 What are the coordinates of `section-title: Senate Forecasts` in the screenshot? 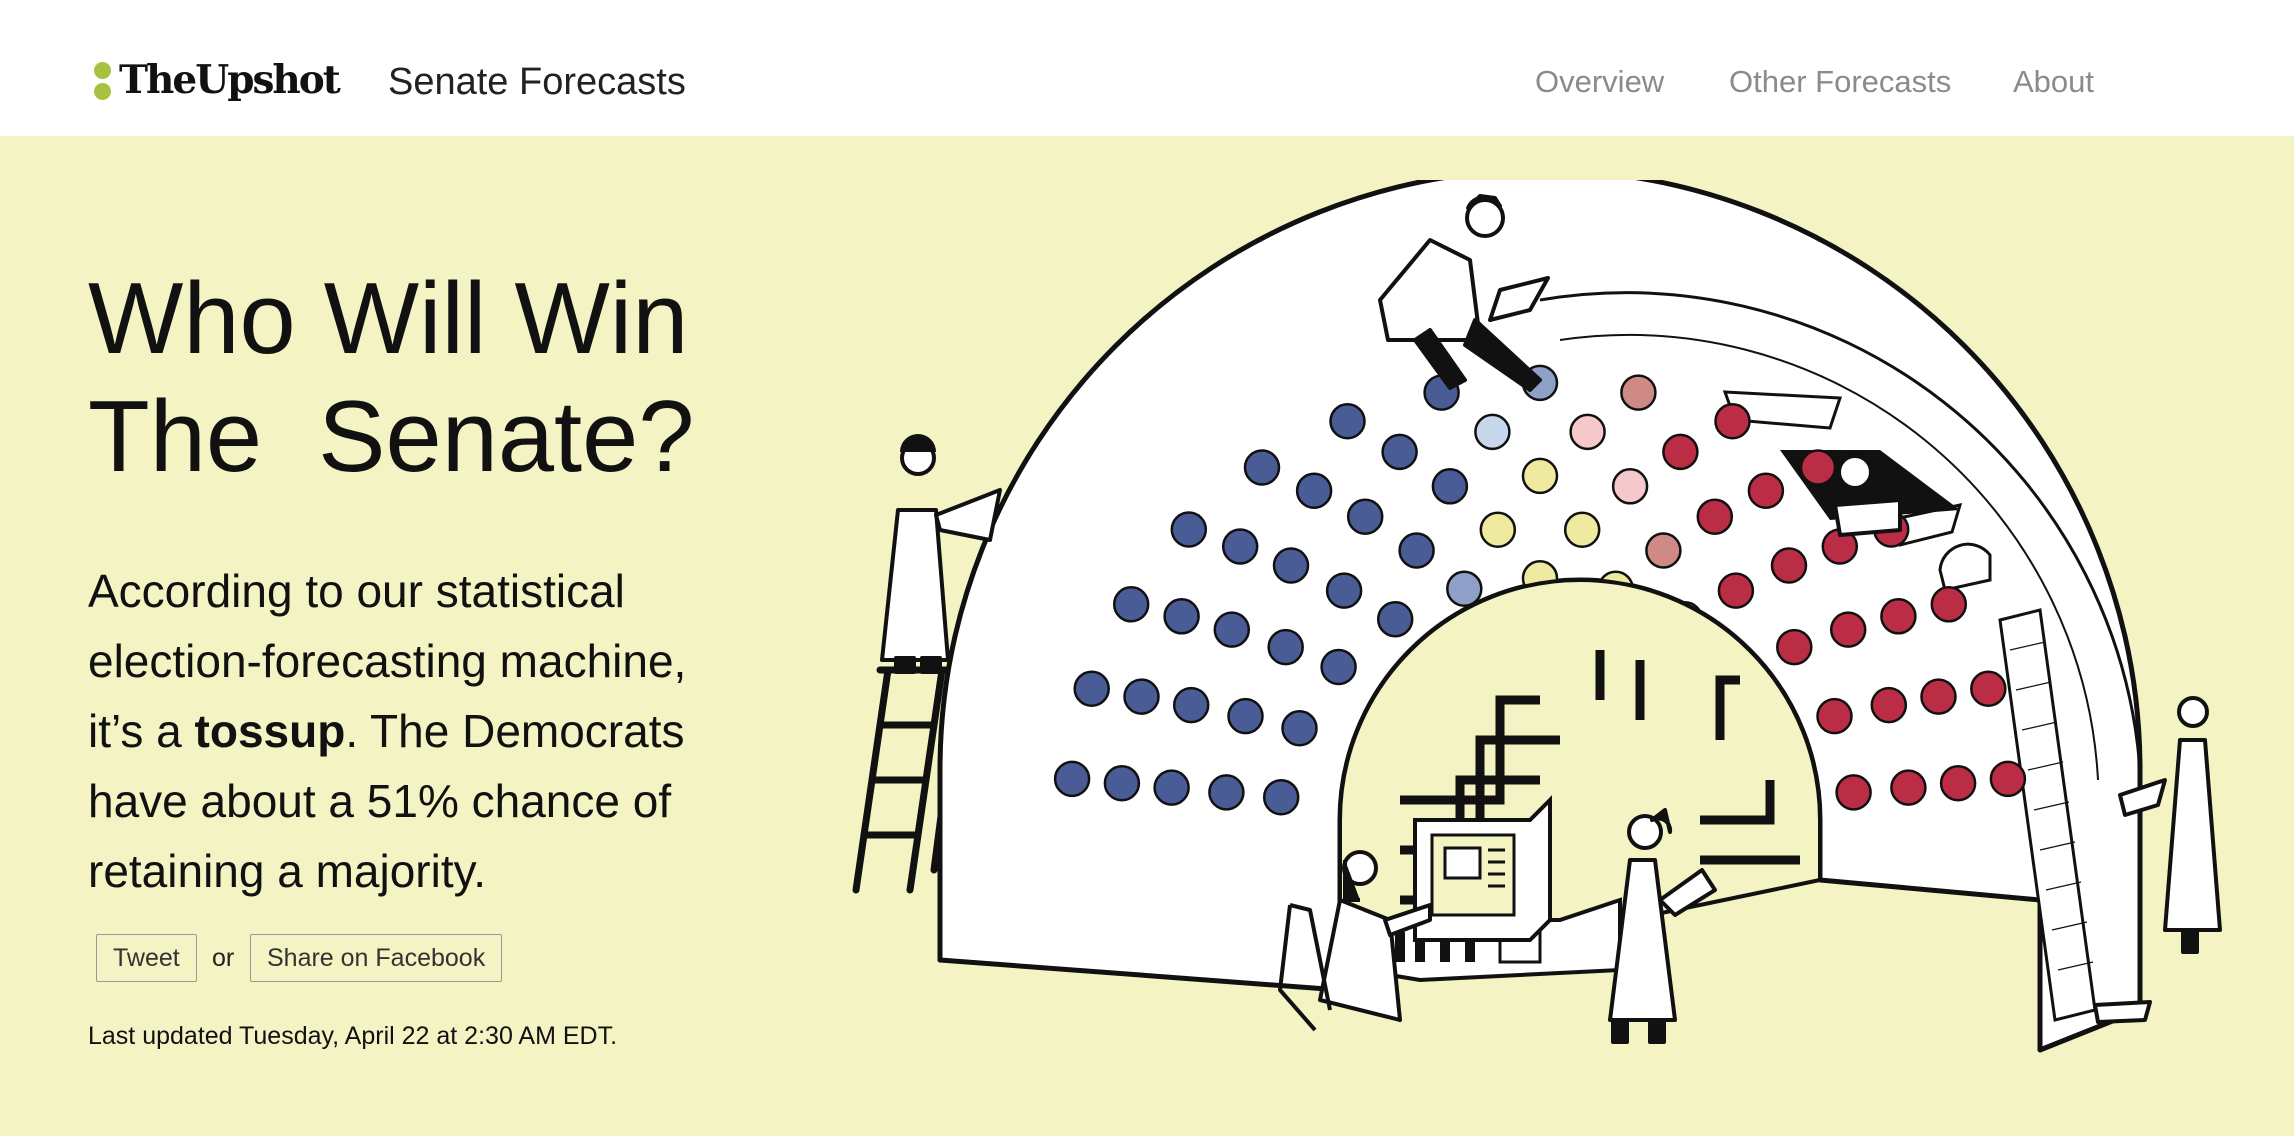 It's located at (537, 82).